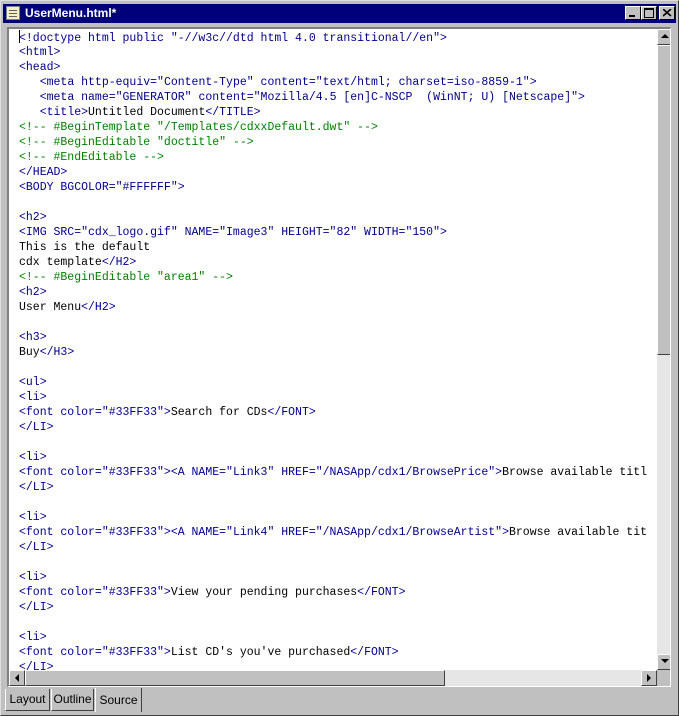 The width and height of the screenshot is (679, 716). What do you see at coordinates (118, 700) in the screenshot?
I see `tab-source: Source` at bounding box center [118, 700].